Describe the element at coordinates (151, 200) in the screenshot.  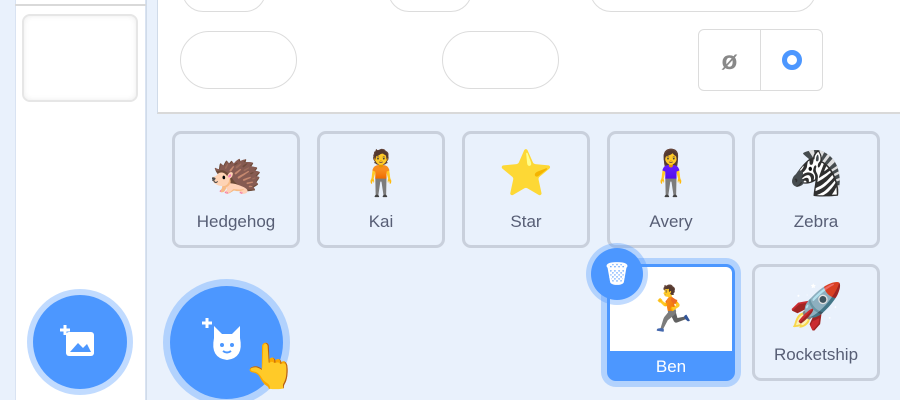
I see `panel-divider` at that location.